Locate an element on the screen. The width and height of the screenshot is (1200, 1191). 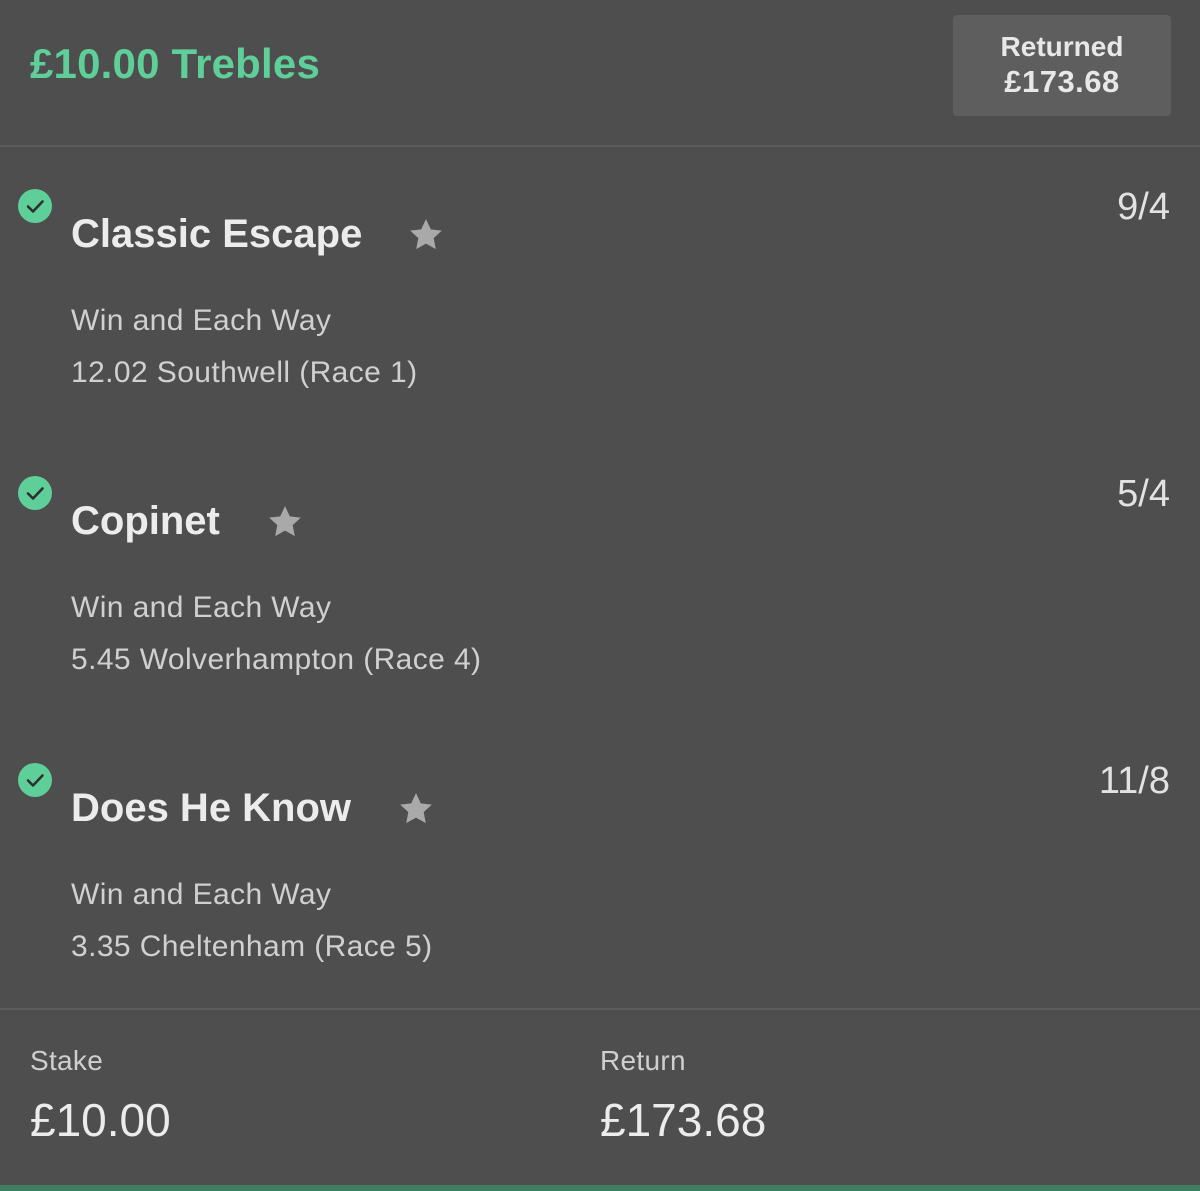
bet-header: £10.00 Trebles Returned £173.68 is located at coordinates (600, 72).